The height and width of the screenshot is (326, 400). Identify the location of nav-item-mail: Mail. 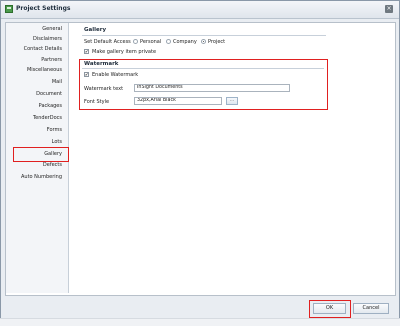
(32, 82).